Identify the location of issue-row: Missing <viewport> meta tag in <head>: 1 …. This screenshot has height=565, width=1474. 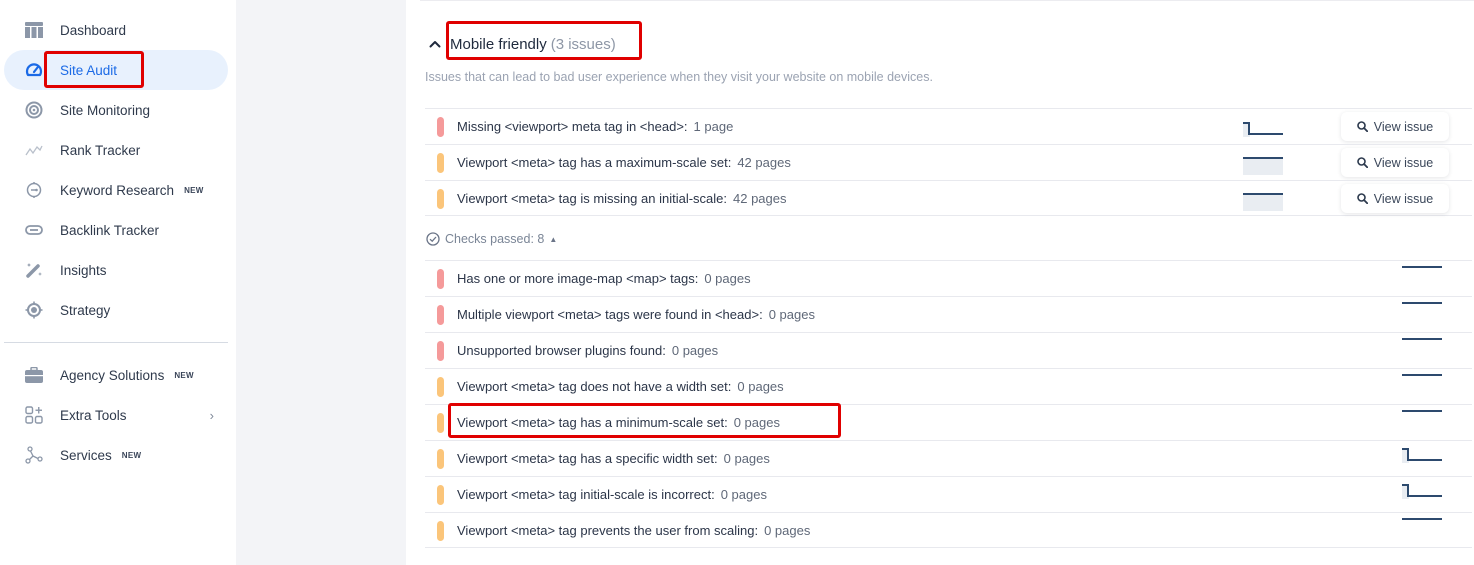
(948, 126).